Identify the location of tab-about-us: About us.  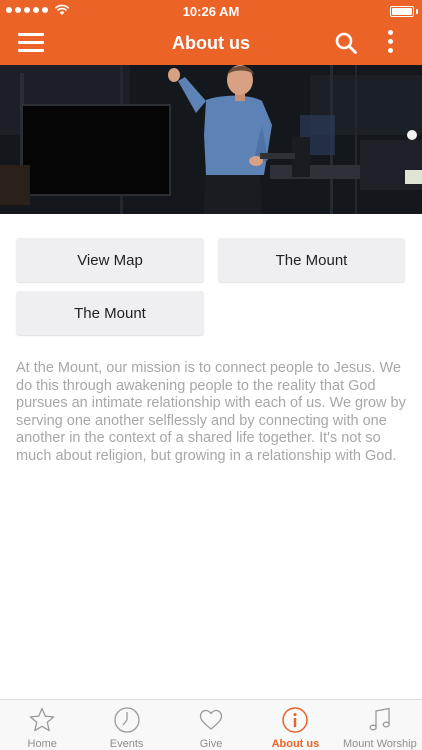
(295, 725).